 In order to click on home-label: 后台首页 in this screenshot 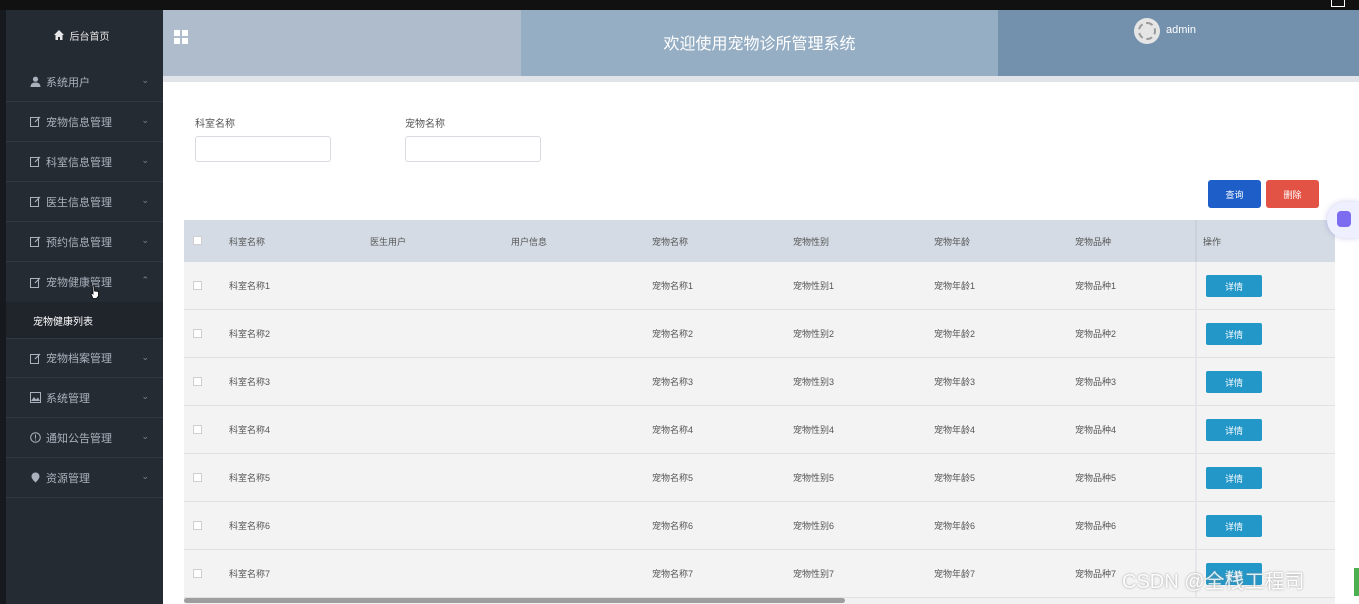, I will do `click(89, 37)`.